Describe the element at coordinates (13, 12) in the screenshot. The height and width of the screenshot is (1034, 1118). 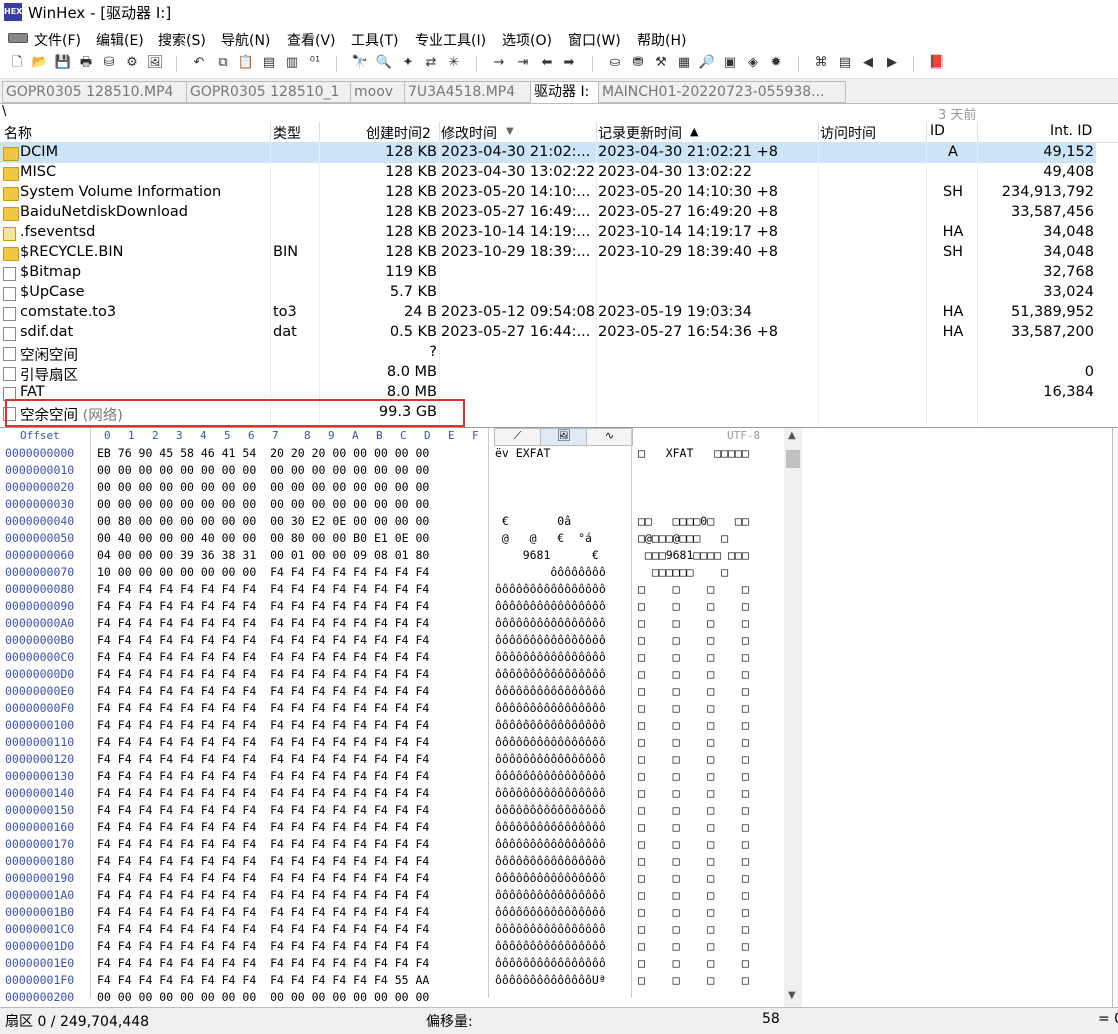
I see `winhex-app-icon: HEX` at that location.